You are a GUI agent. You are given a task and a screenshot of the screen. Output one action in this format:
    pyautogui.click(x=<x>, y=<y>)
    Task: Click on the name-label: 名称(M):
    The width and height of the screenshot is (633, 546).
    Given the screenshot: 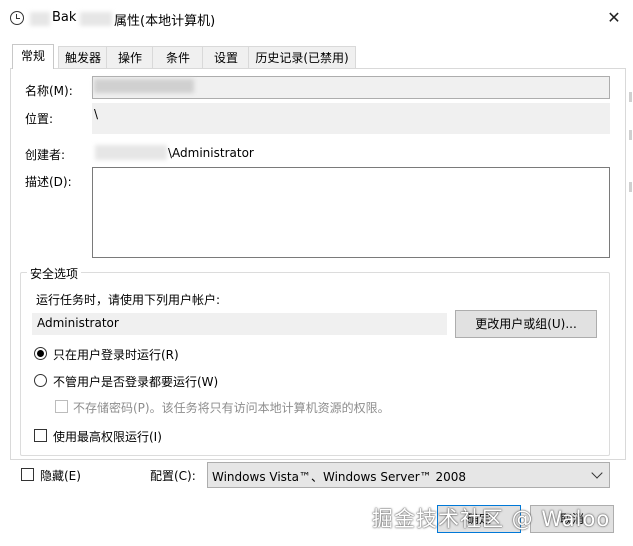 What is the action you would take?
    pyautogui.click(x=49, y=91)
    